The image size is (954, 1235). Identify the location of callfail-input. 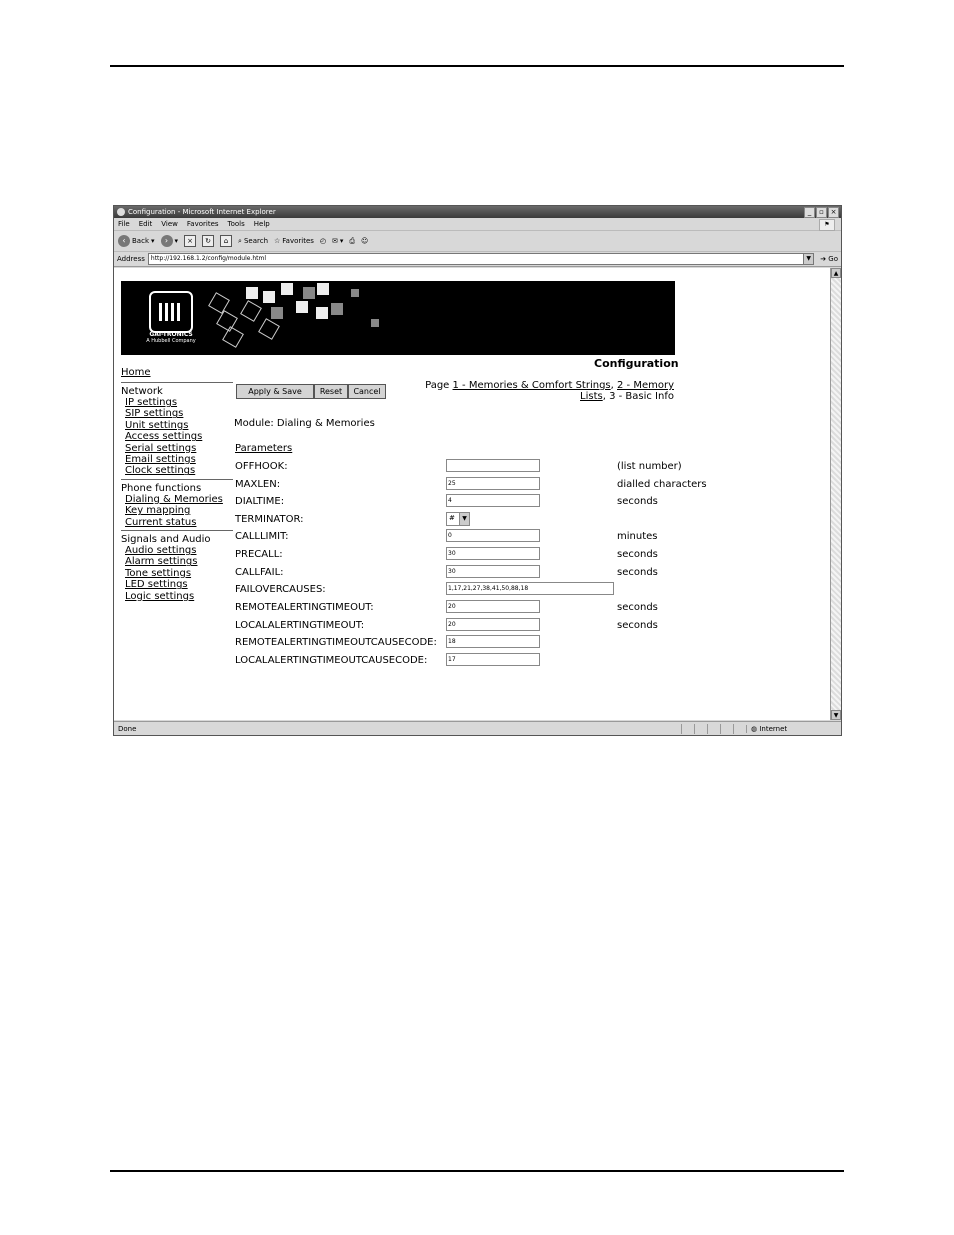
(493, 571).